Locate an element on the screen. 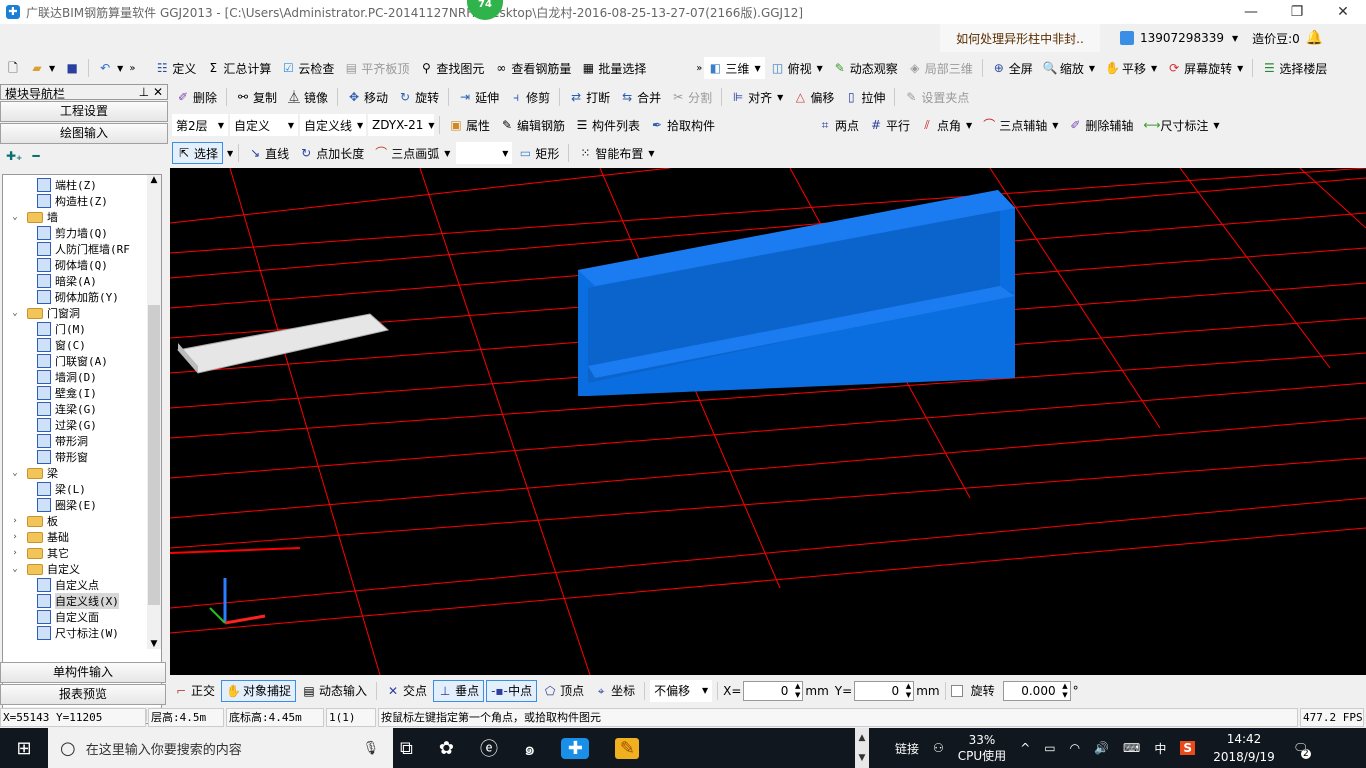 The image size is (1366, 768). volume-icon: 🔊 is located at coordinates (1101, 748).